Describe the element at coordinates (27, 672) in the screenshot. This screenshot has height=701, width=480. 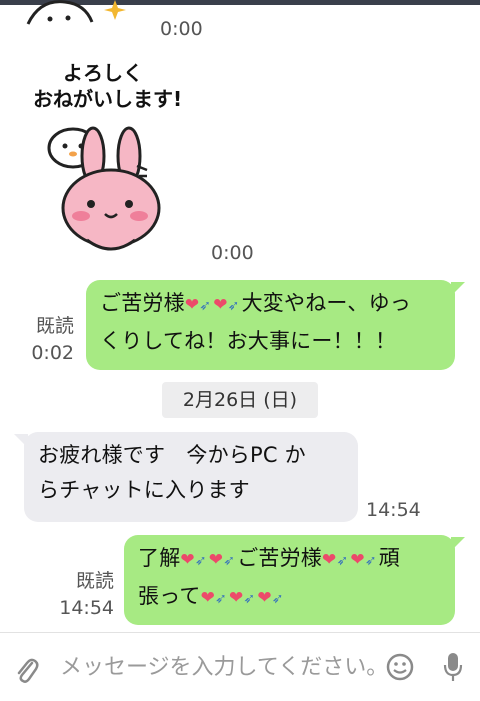
I see `paperclip-icon` at that location.